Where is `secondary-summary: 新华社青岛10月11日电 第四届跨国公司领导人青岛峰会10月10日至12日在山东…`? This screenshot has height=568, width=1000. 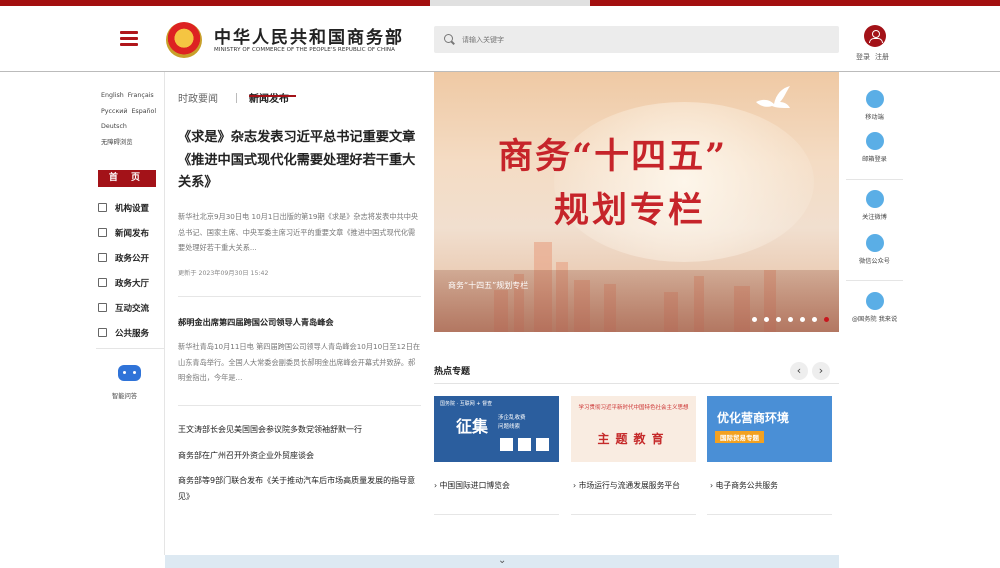
secondary-summary: 新华社青岛10月11日电 第四届跨国公司领导人青岛峰会10月10日至12日在山东… is located at coordinates (299, 362).